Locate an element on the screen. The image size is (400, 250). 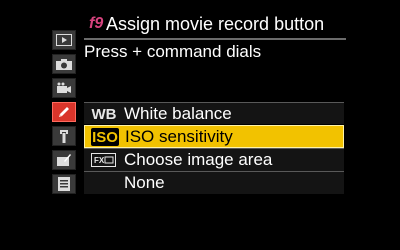
option-label: White balance is located at coordinates (178, 113).